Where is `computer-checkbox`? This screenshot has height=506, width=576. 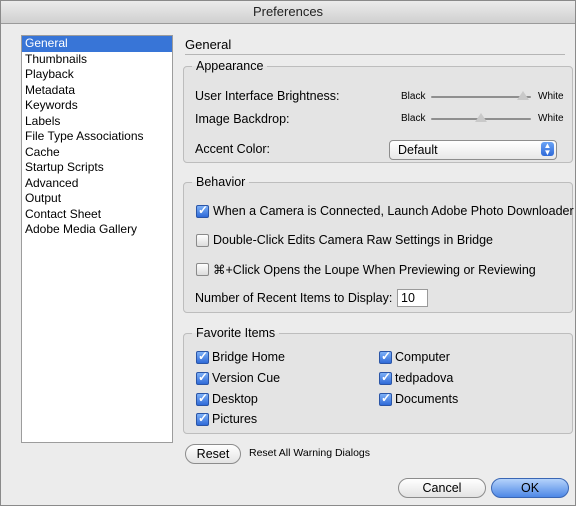 computer-checkbox is located at coordinates (385, 356).